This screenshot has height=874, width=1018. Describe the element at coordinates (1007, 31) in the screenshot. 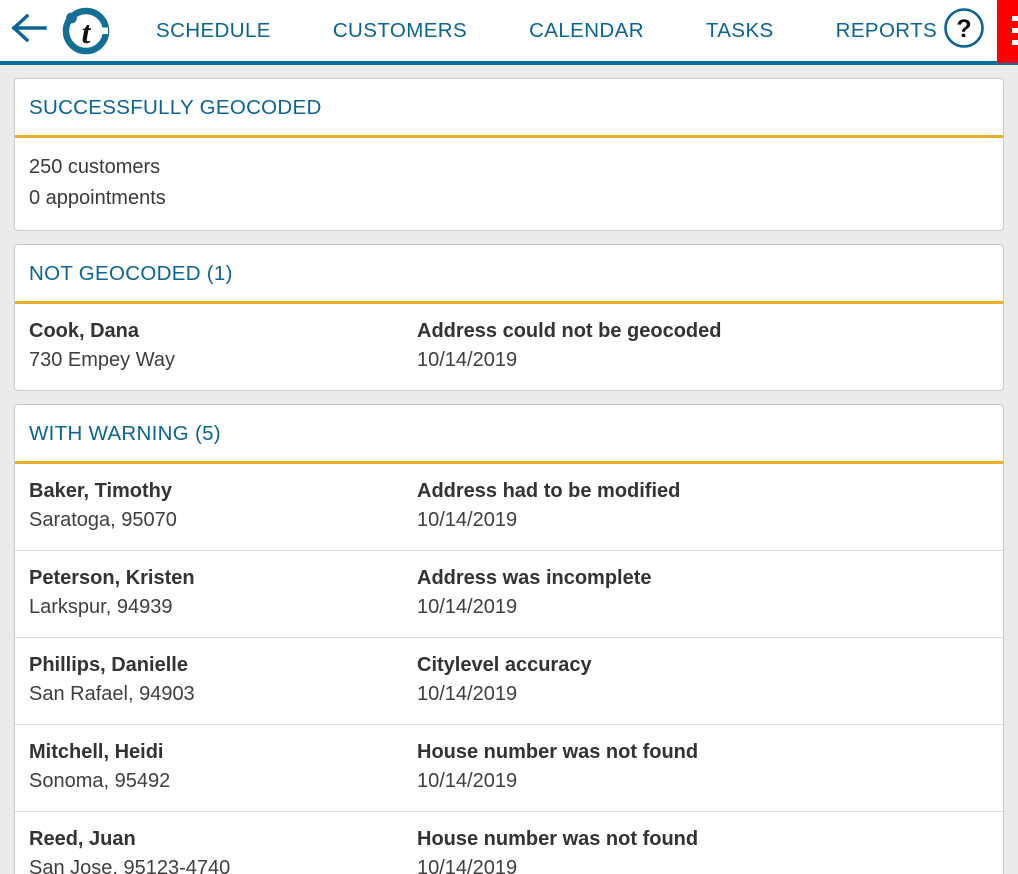

I see `hamburger-menu-icon` at that location.